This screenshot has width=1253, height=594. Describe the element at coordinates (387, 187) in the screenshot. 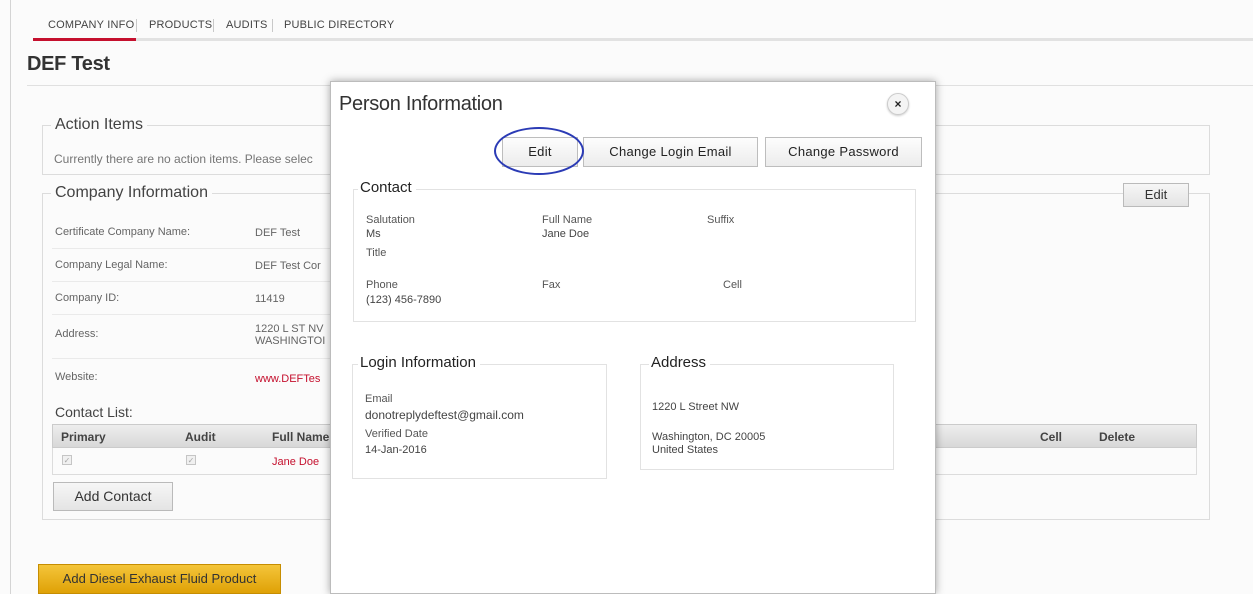

I see `contact-legend: Contact` at that location.